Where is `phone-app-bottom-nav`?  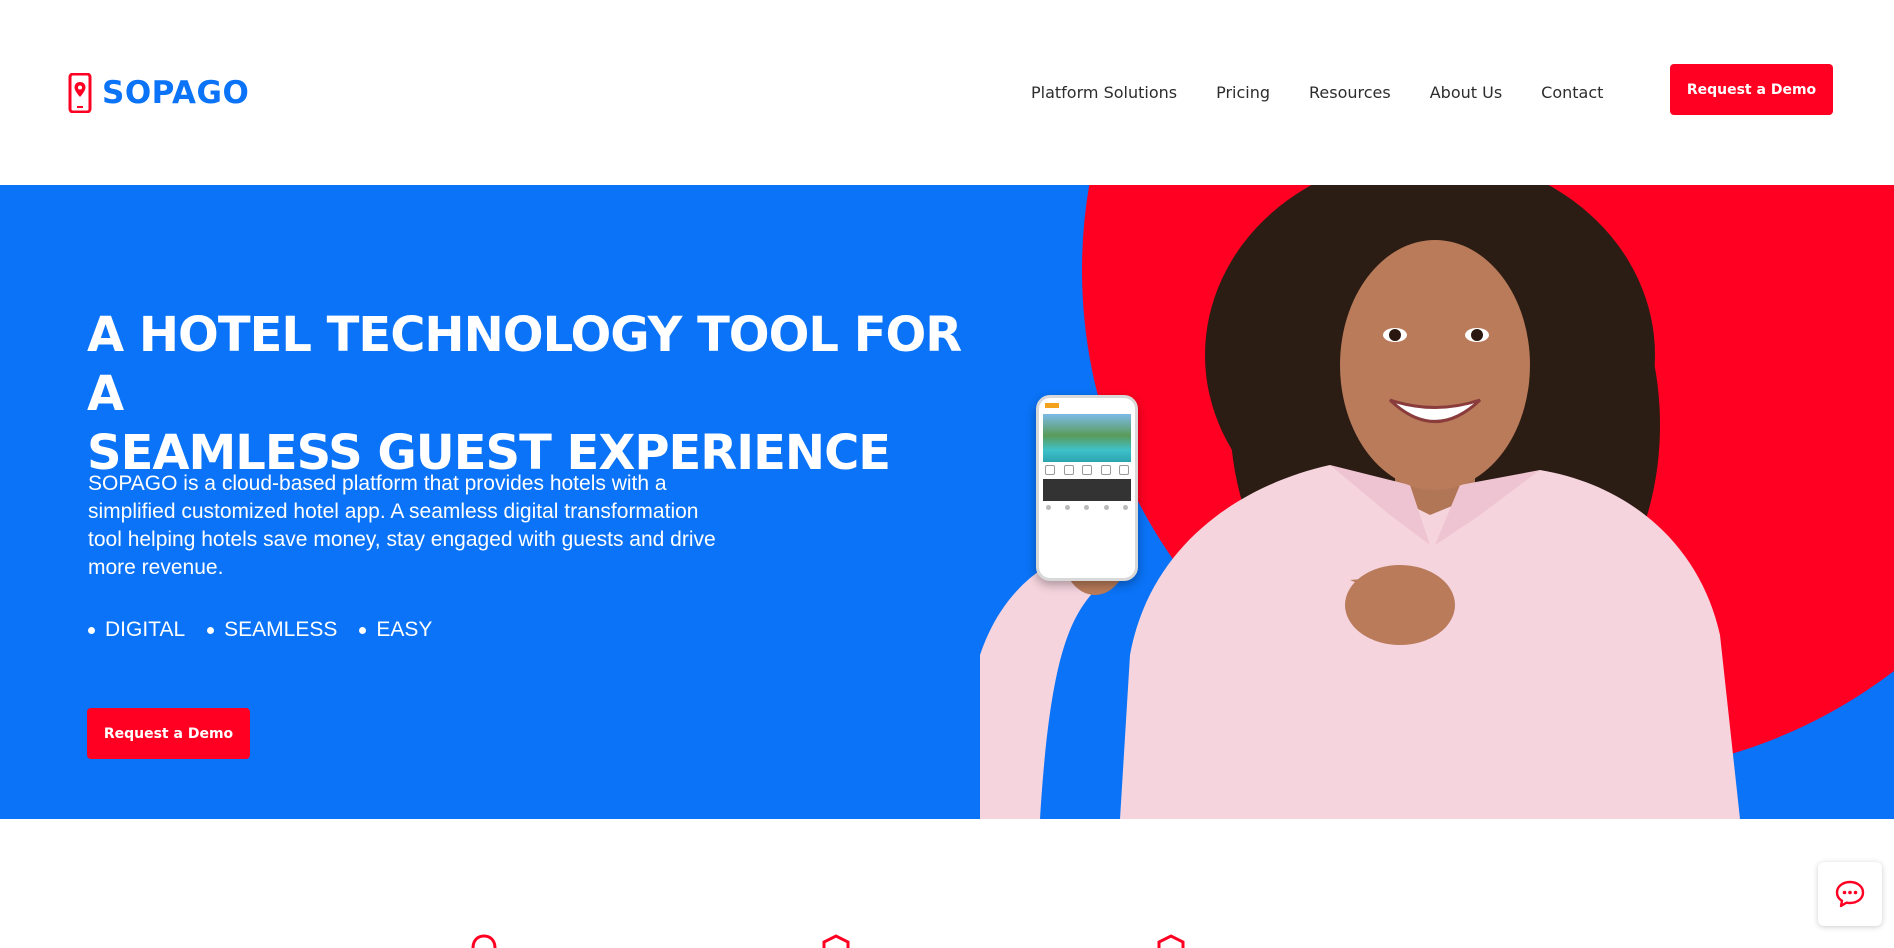
phone-app-bottom-nav is located at coordinates (1087, 507).